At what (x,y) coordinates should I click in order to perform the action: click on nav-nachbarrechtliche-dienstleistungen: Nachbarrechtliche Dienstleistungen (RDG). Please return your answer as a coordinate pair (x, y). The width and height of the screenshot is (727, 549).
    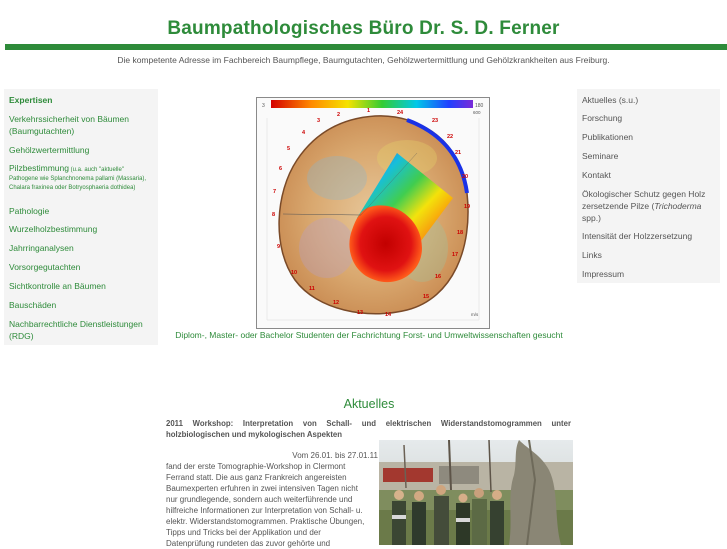
    Looking at the image, I should click on (76, 330).